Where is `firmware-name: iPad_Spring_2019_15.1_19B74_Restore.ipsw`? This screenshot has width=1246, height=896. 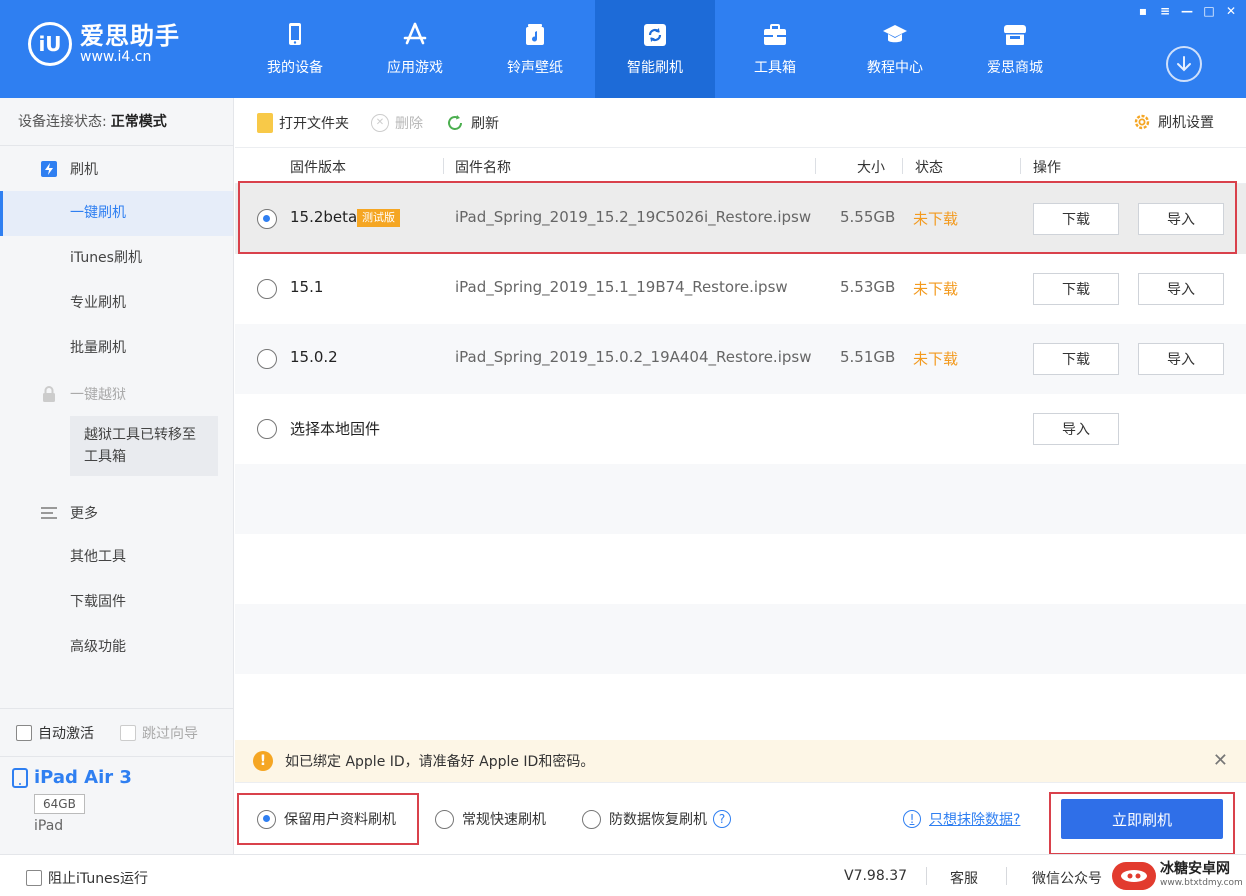 firmware-name: iPad_Spring_2019_15.1_19B74_Restore.ipsw is located at coordinates (621, 287).